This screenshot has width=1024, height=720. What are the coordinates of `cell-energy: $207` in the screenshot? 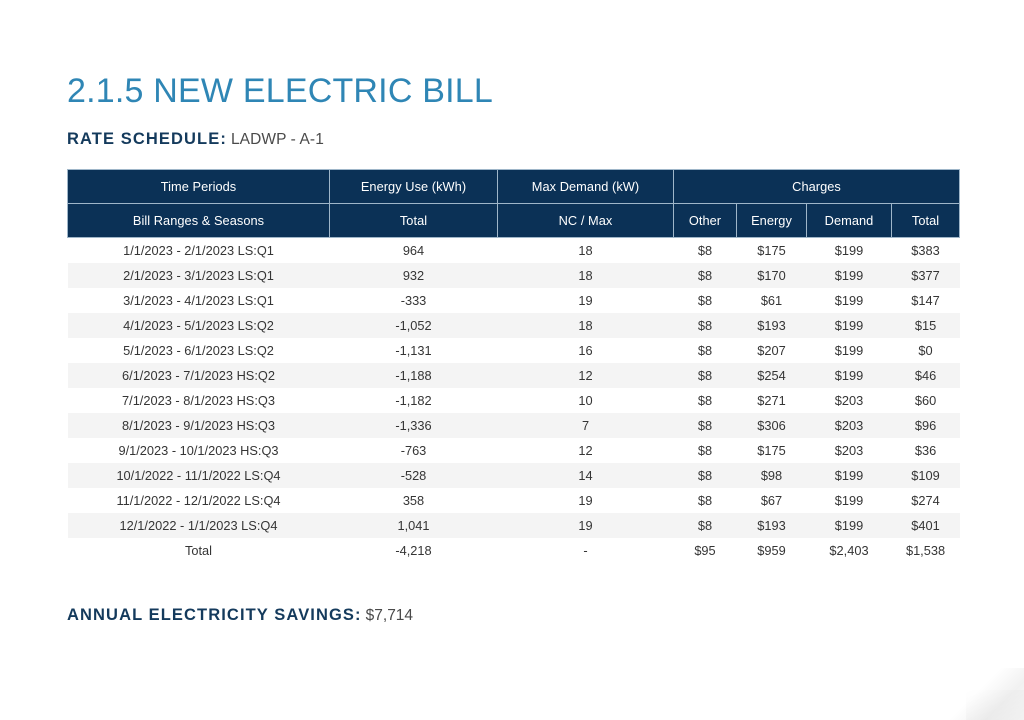 It's located at (771, 350).